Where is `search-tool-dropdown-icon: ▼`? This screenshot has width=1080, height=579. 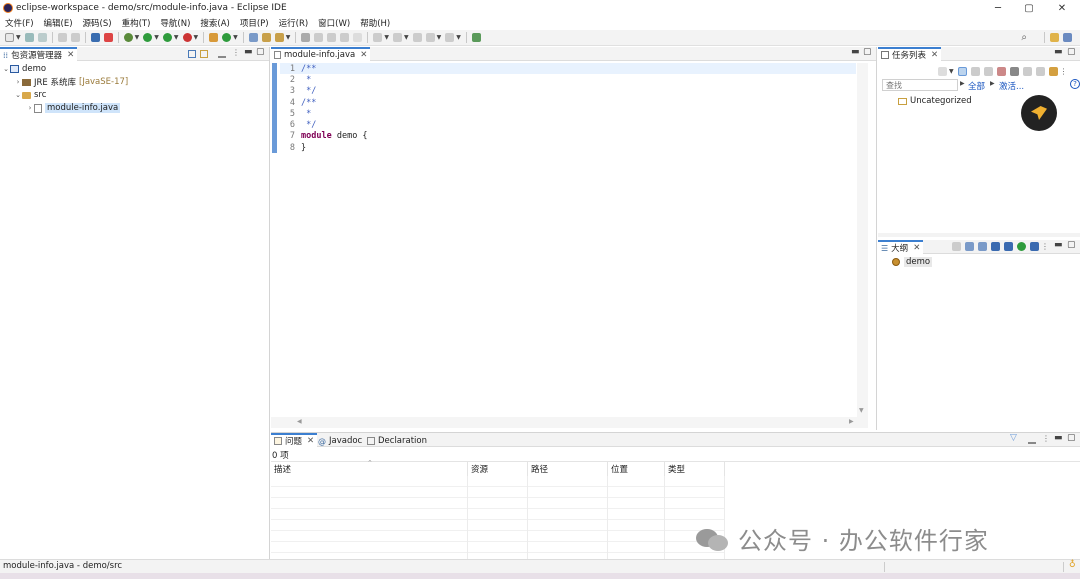
search-tool-dropdown-icon: ▼ is located at coordinates (288, 37).